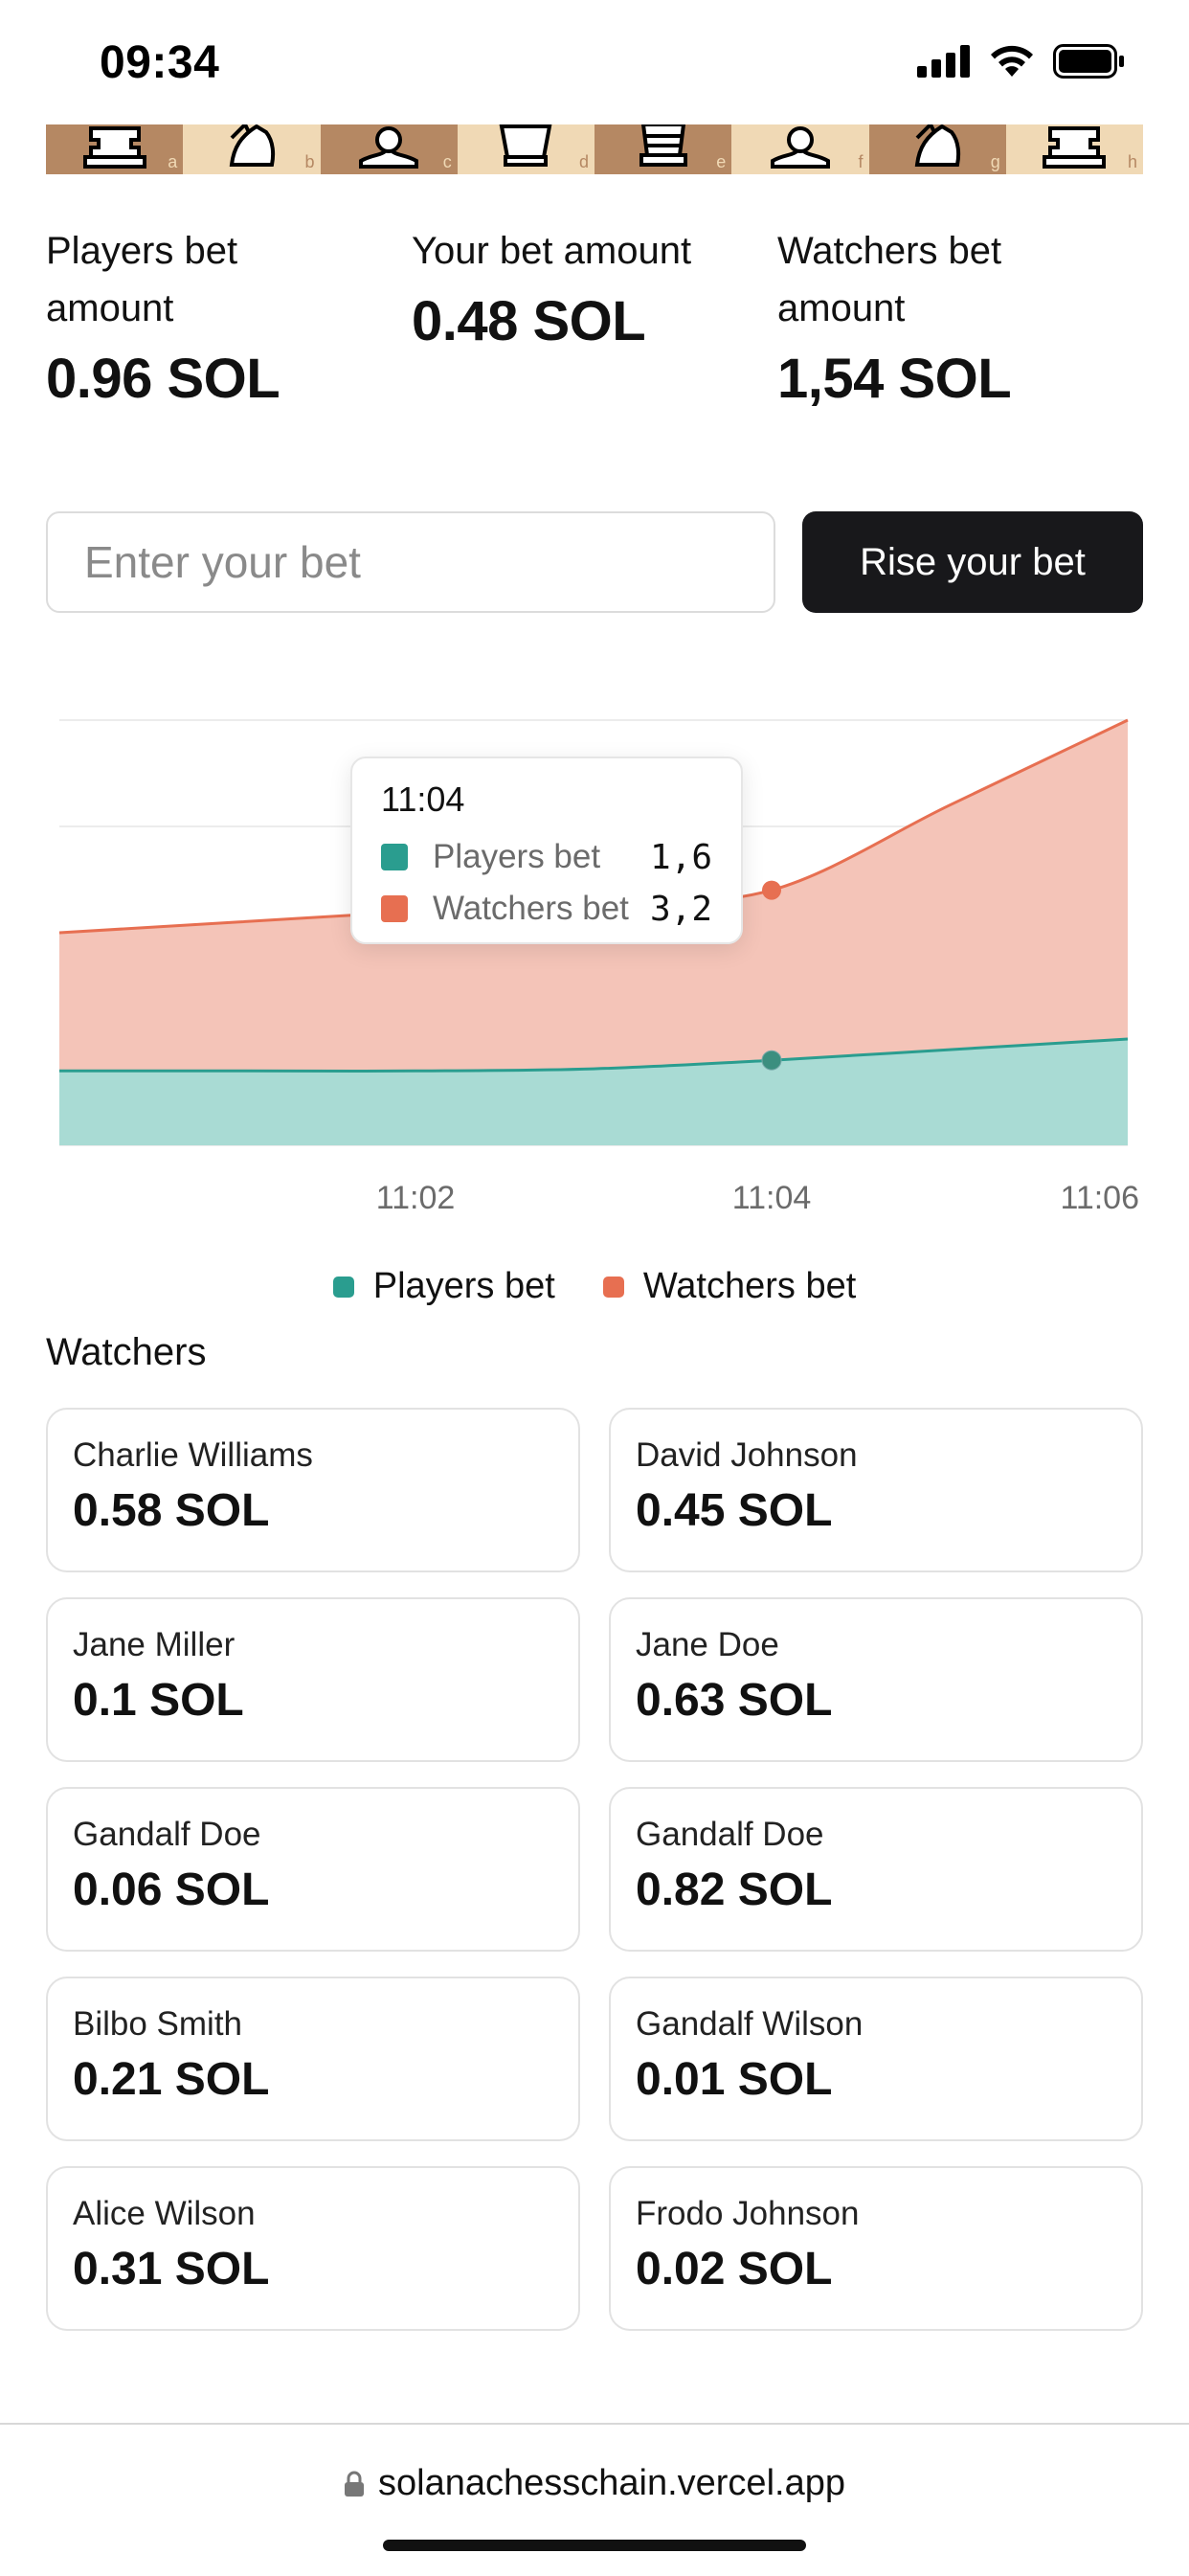  What do you see at coordinates (876, 2248) in the screenshot?
I see `watcher-card: Frodo Johnson 0.02 SOL` at bounding box center [876, 2248].